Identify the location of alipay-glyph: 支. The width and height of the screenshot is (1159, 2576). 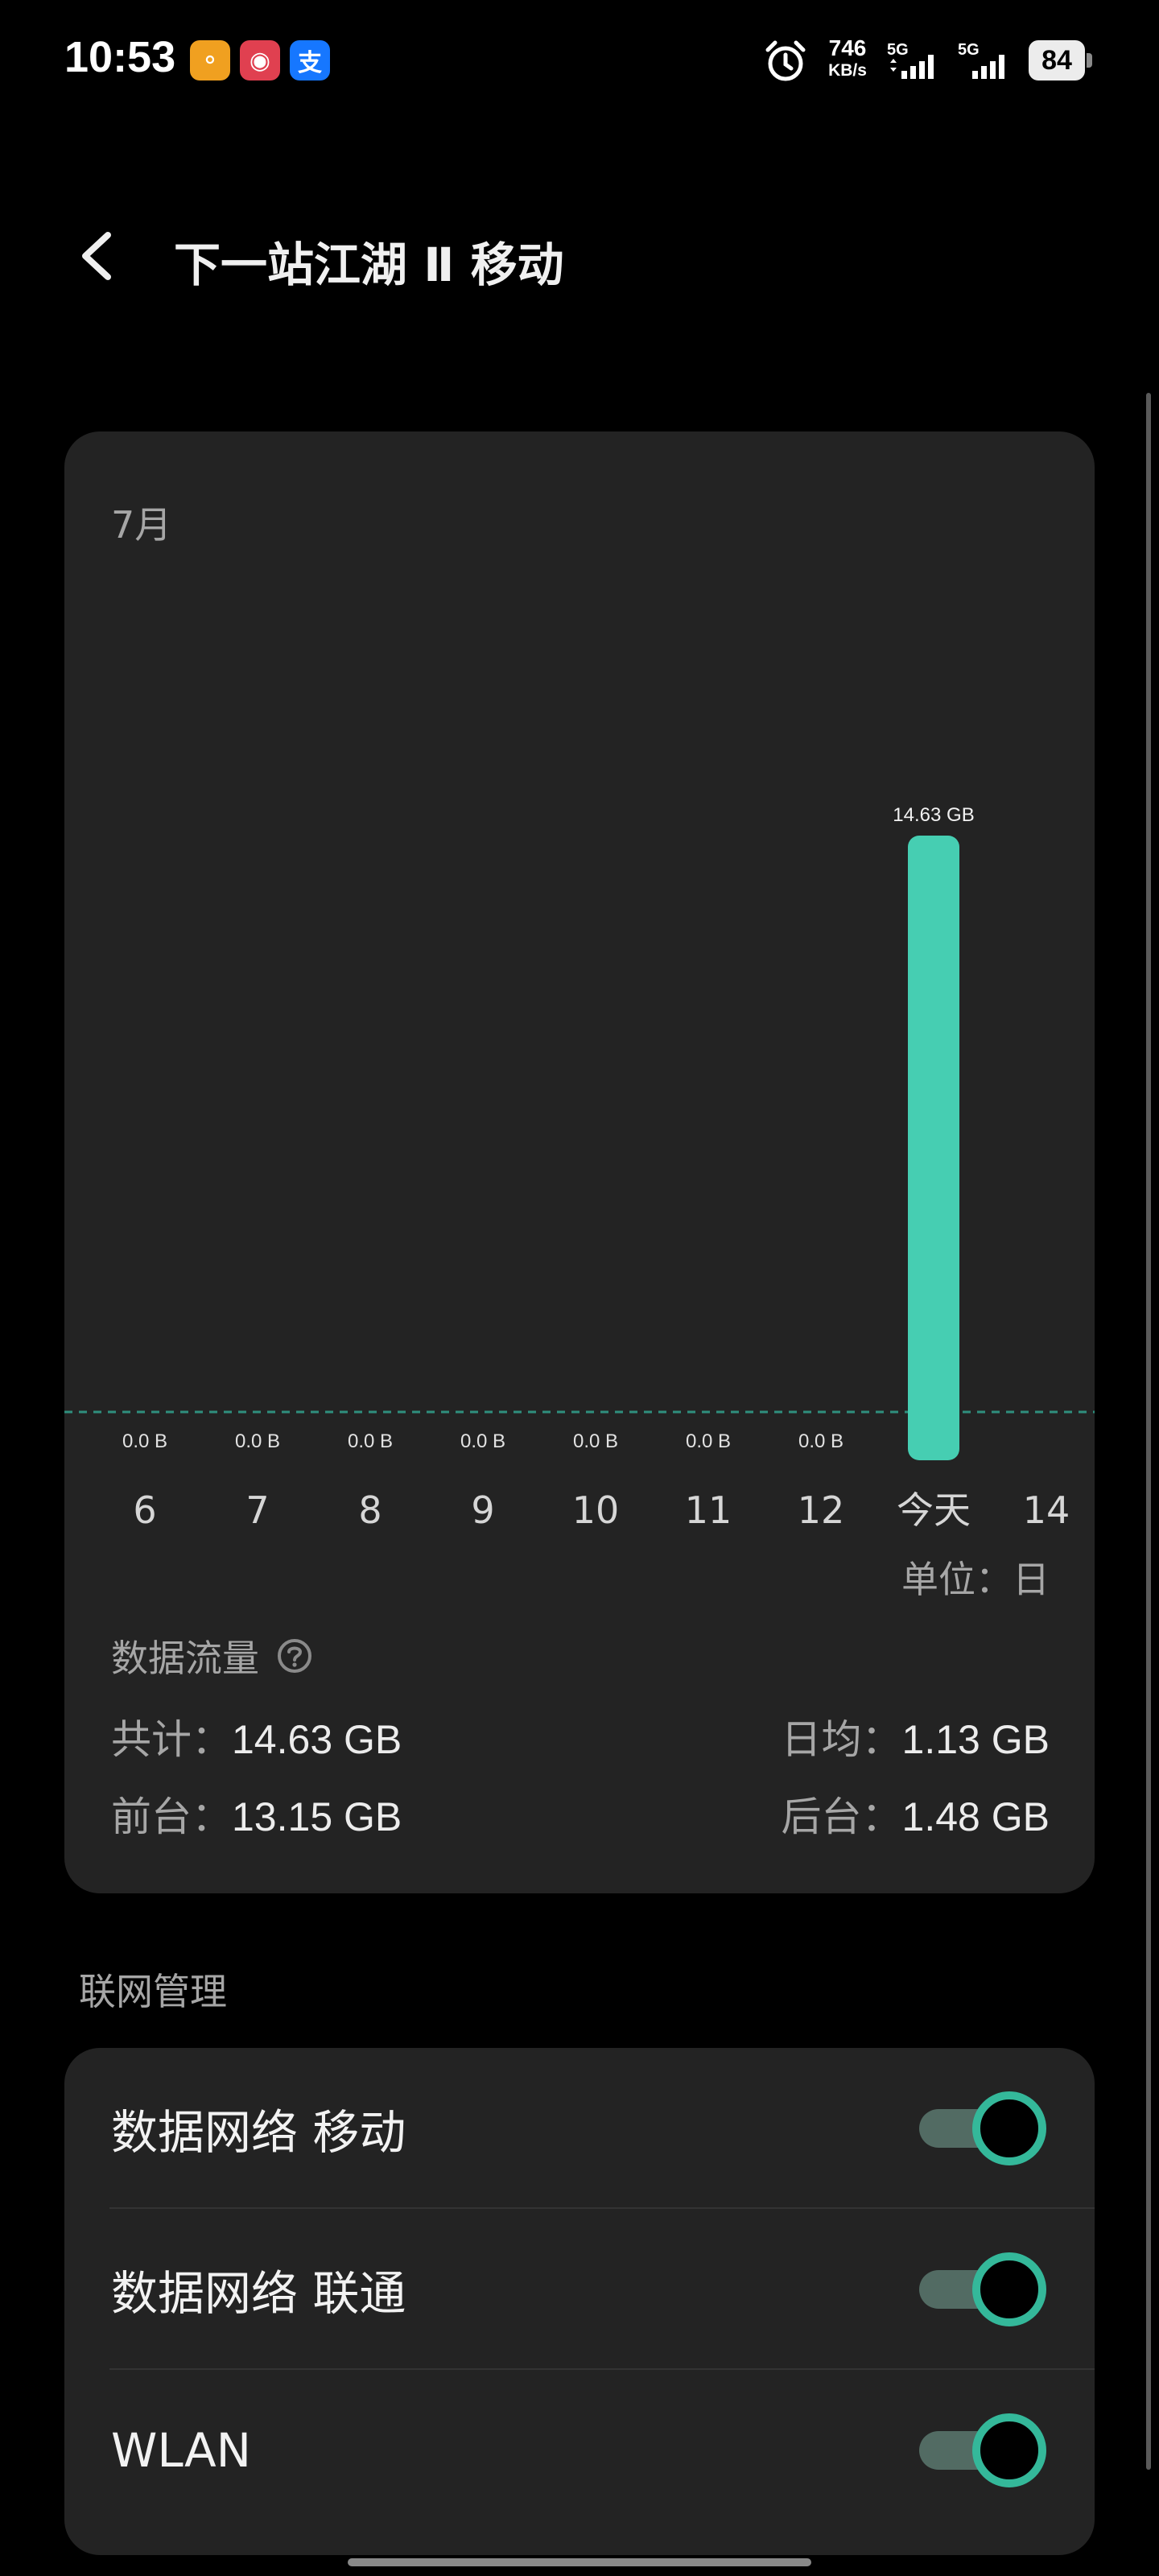
(310, 63).